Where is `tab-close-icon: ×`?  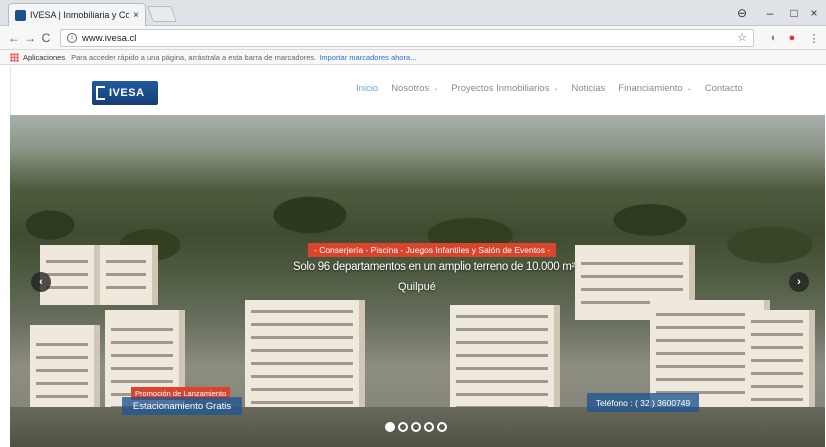 tab-close-icon: × is located at coordinates (136, 15).